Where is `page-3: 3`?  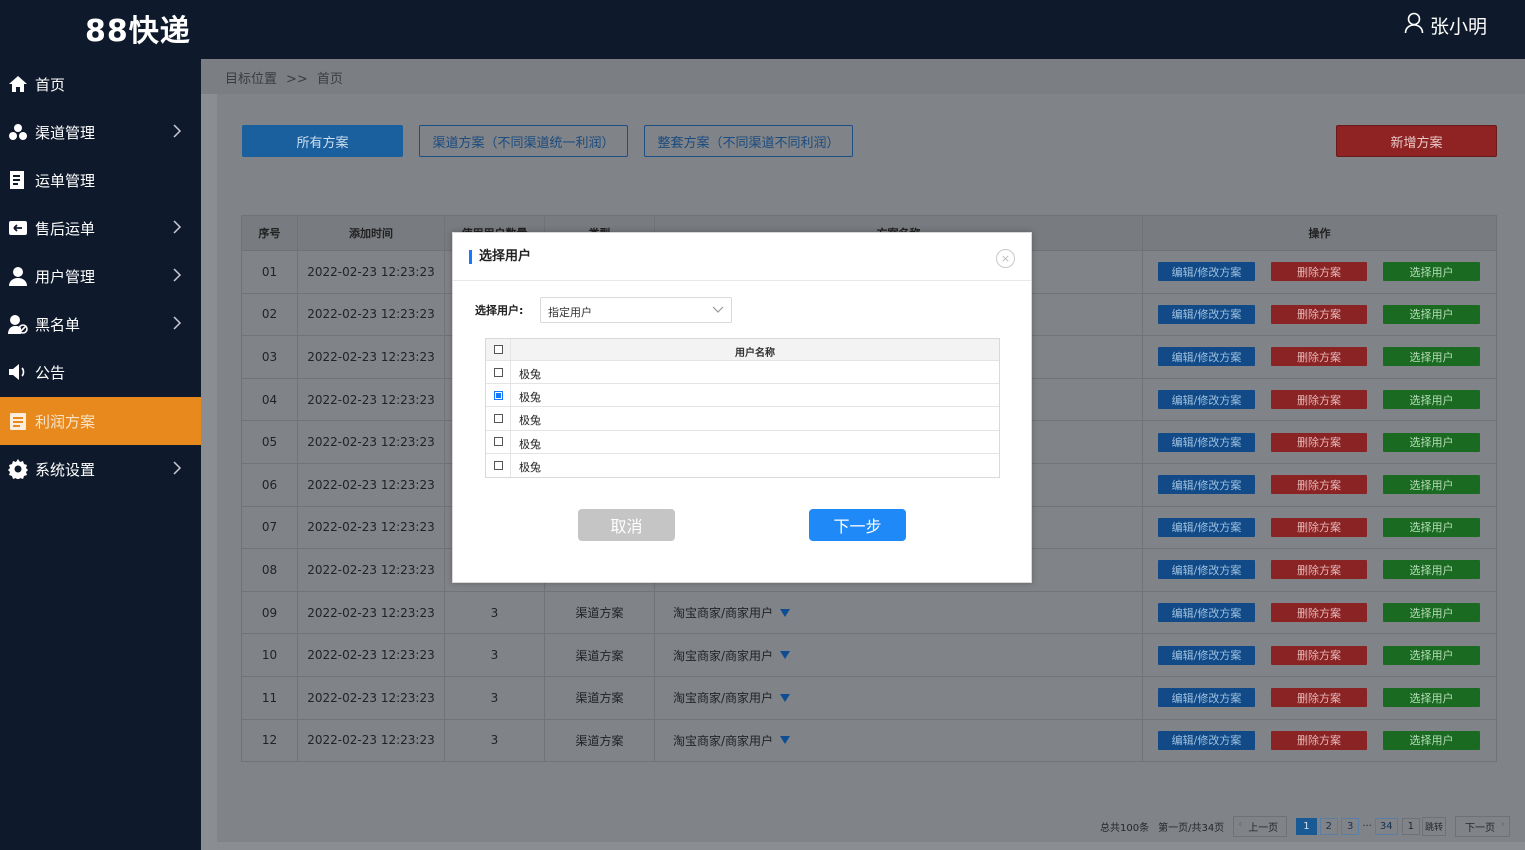
page-3: 3 is located at coordinates (1350, 826).